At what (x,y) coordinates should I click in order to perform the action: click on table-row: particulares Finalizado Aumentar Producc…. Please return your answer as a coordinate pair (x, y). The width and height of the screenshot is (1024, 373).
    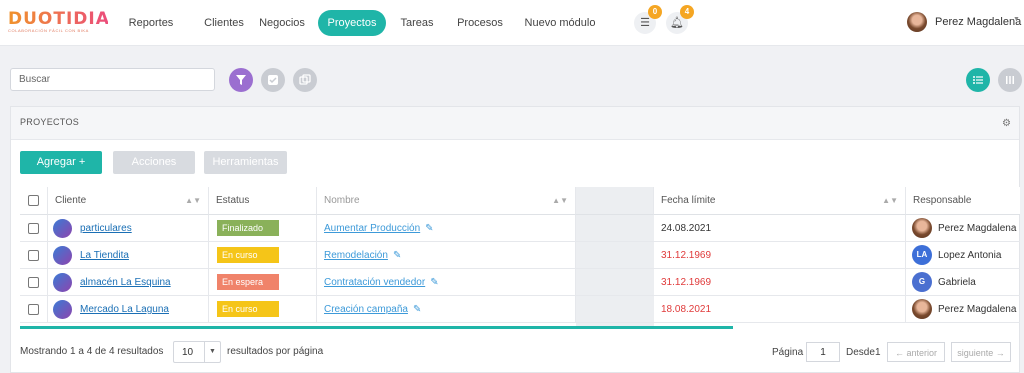
    Looking at the image, I should click on (520, 228).